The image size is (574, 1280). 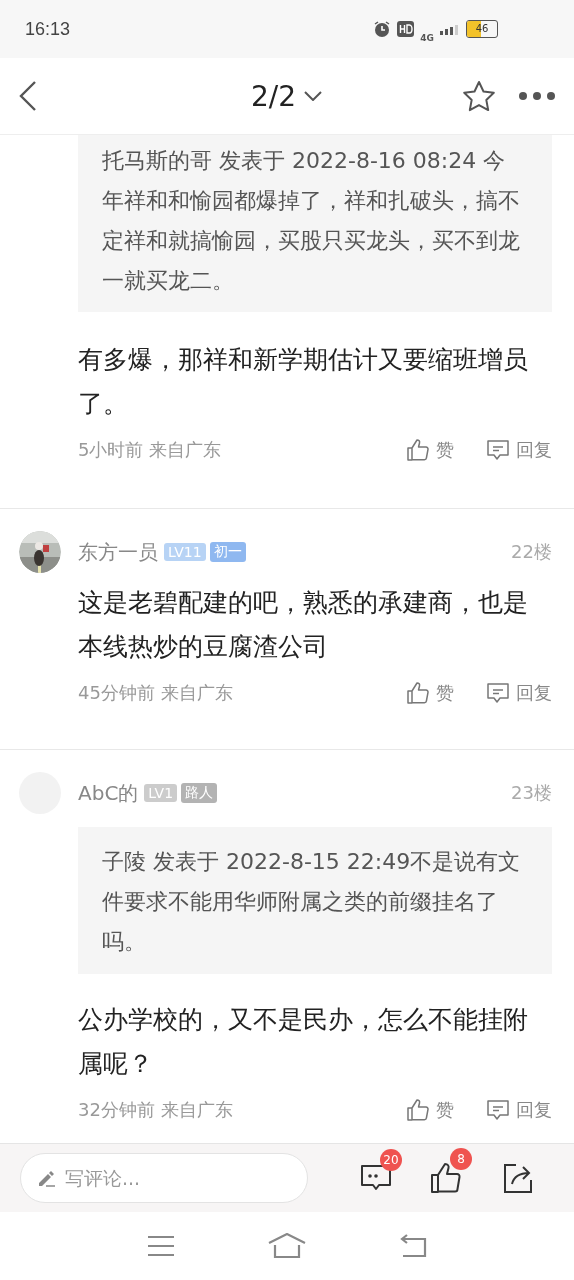 I want to click on menu-icon, so click(x=160, y=1246).